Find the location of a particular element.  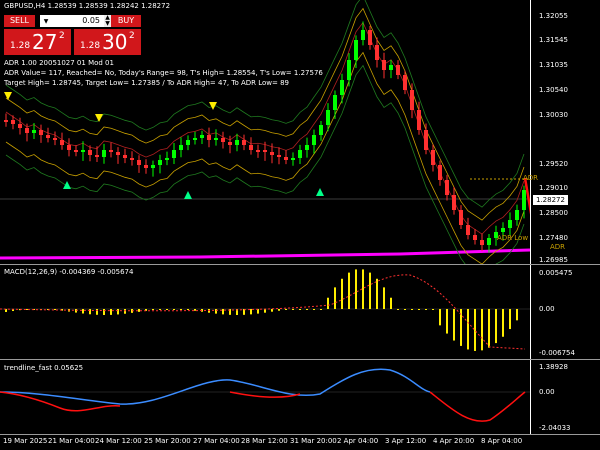

current-price-label: 1.28272 is located at coordinates (550, 200).